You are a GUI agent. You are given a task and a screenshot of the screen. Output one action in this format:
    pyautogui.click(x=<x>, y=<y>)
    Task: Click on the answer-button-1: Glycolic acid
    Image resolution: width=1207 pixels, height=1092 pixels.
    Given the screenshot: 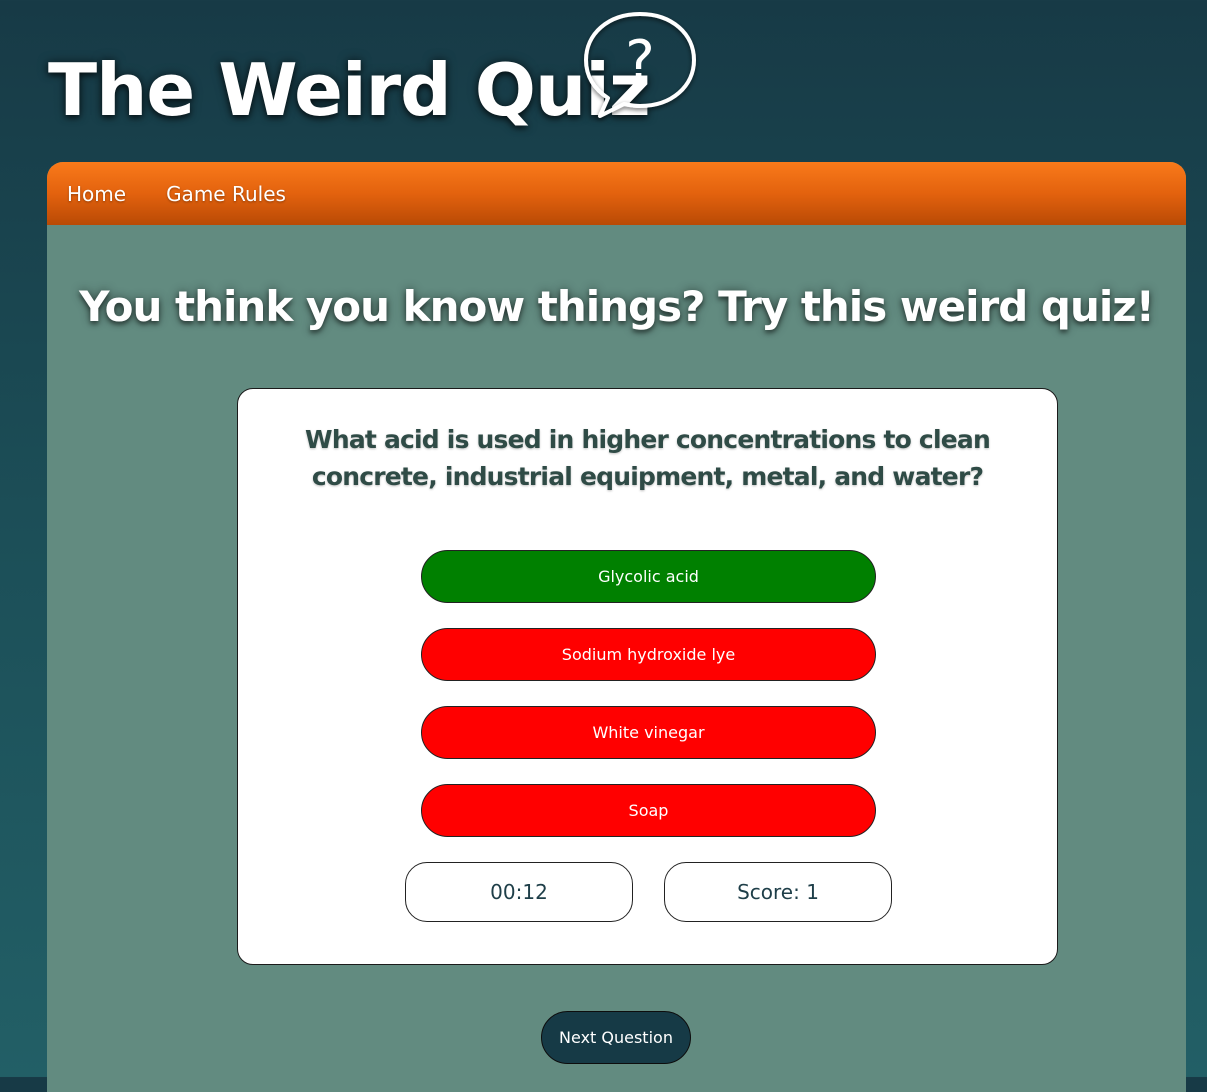 What is the action you would take?
    pyautogui.click(x=648, y=576)
    